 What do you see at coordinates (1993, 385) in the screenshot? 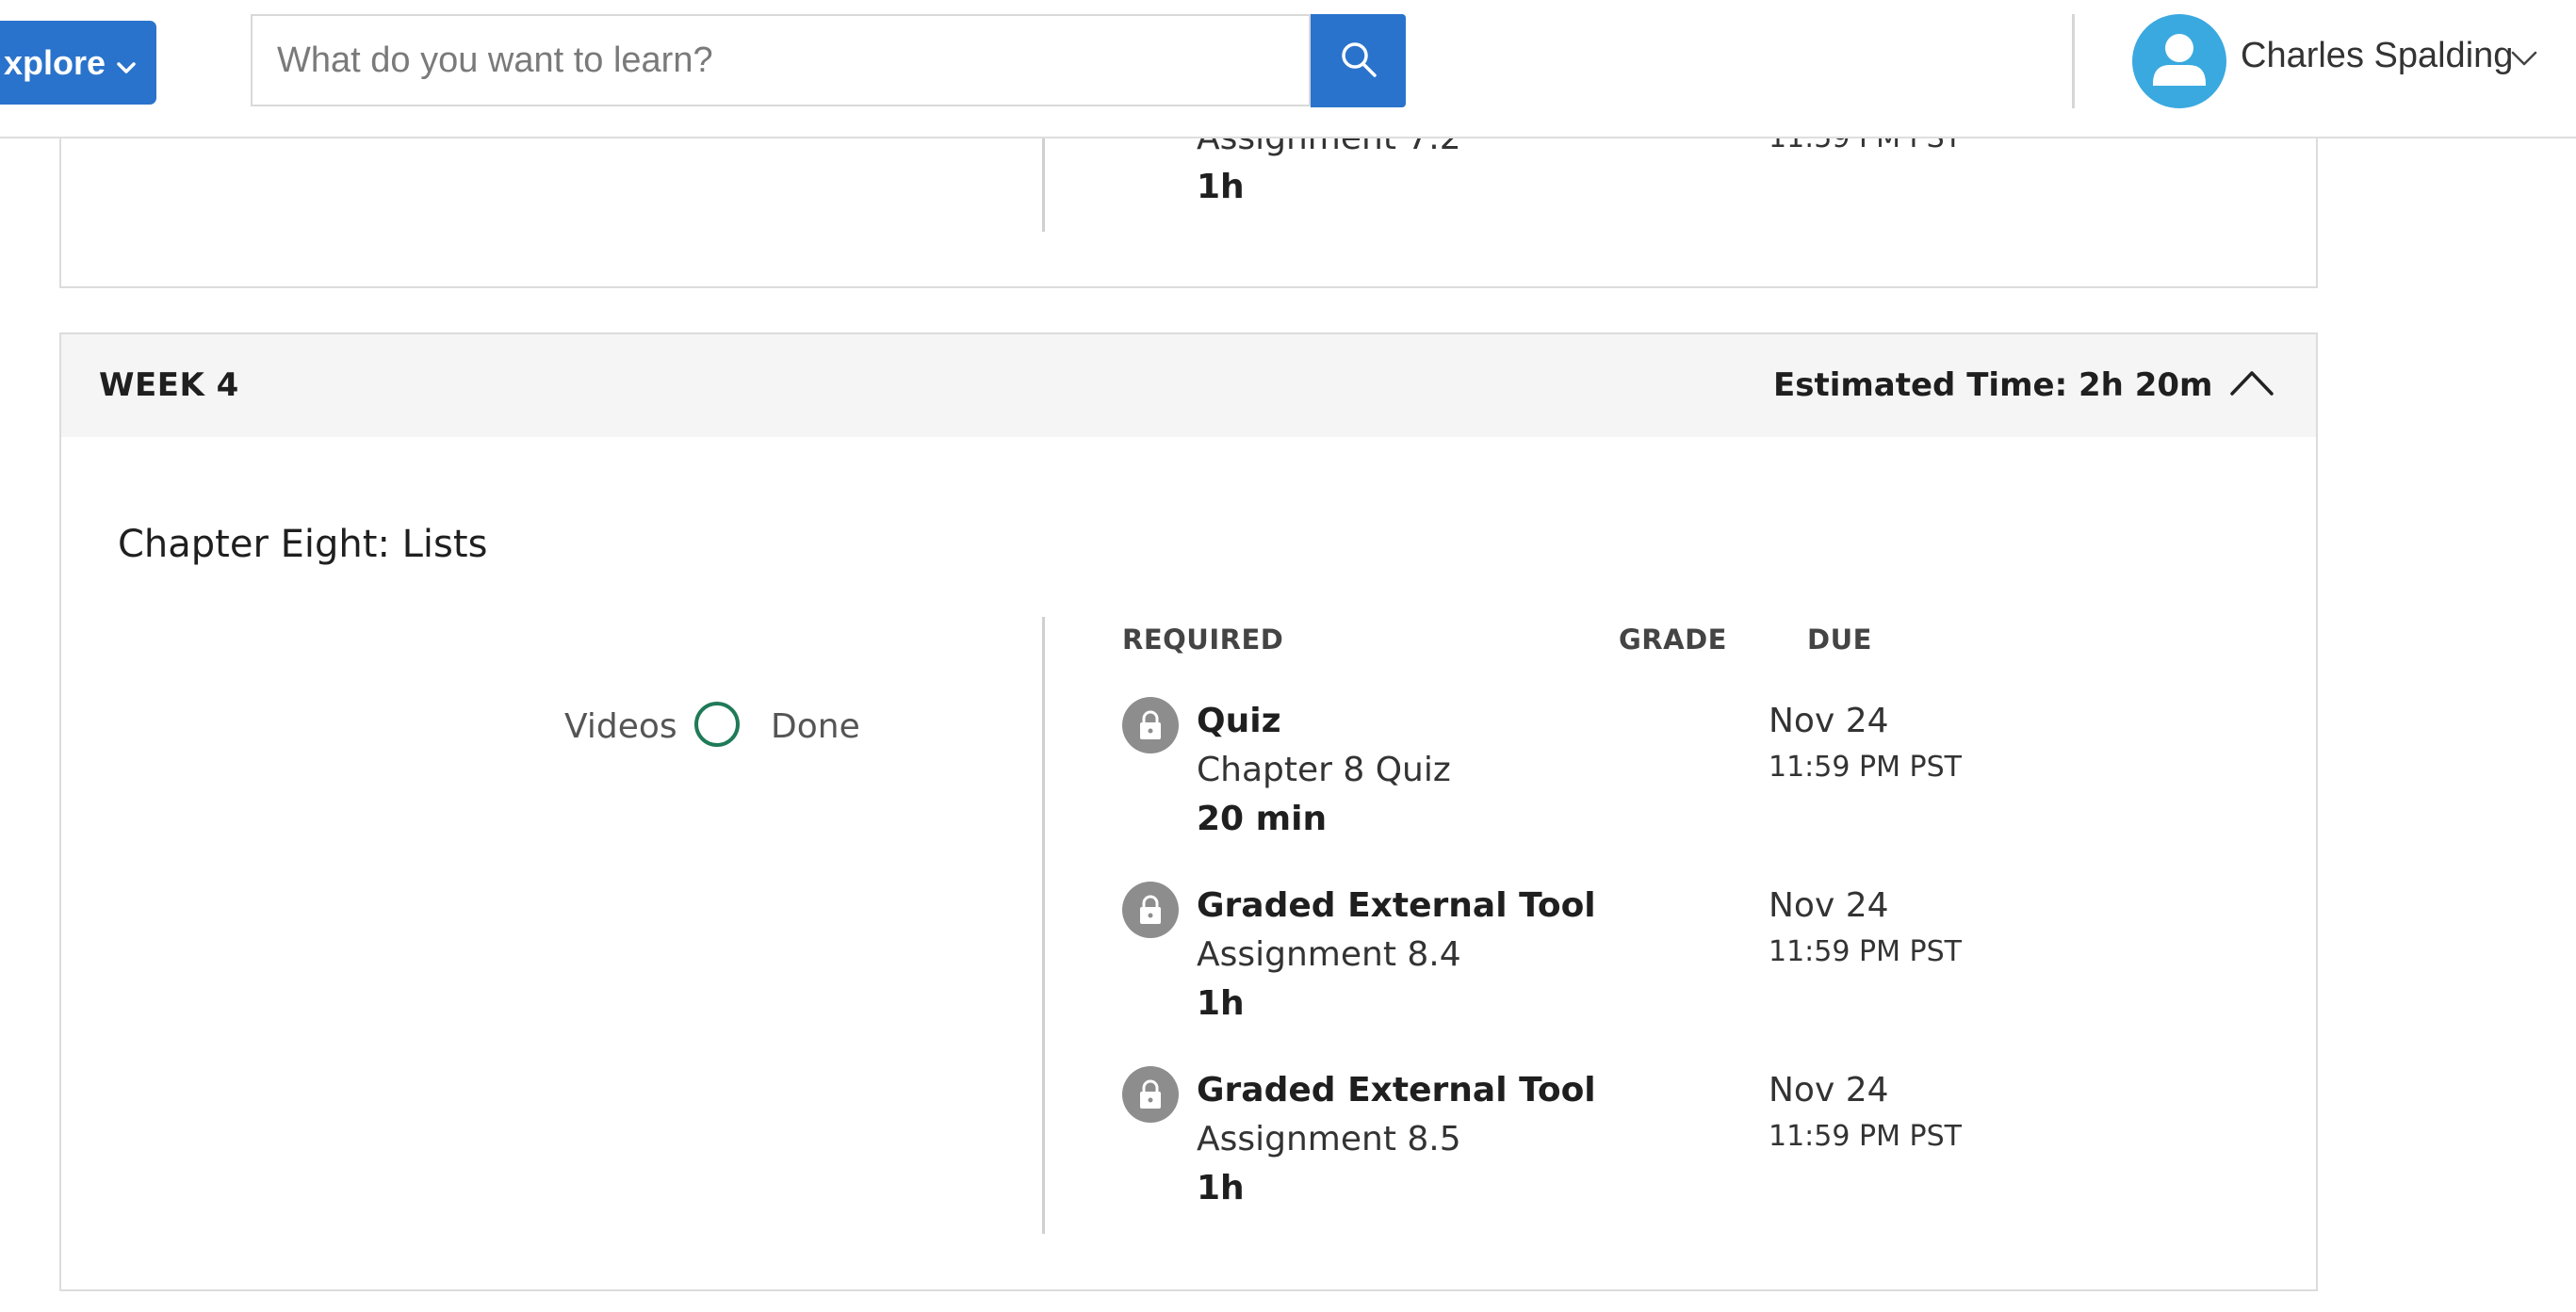
I see `estimated-time: Estimated Time: 2h 20m` at bounding box center [1993, 385].